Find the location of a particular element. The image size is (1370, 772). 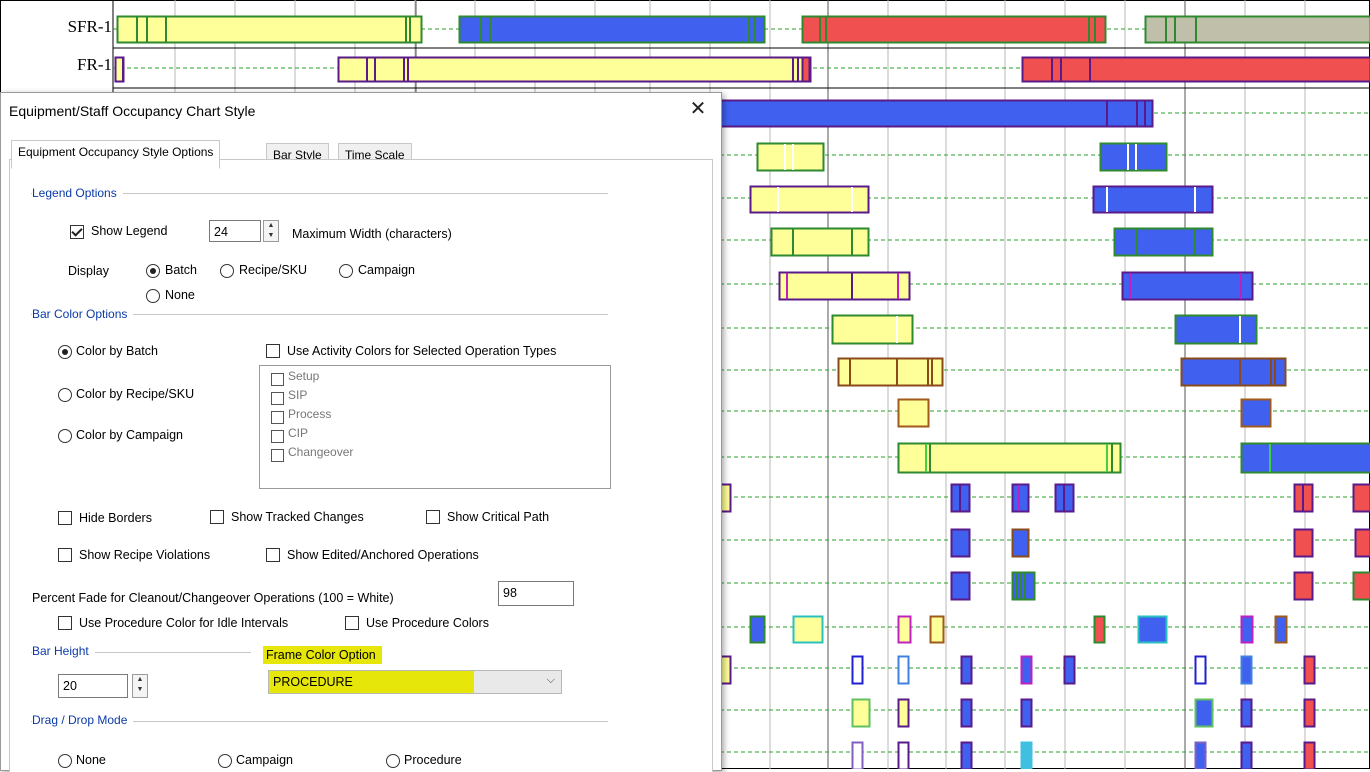

operation-type-checkbox-process is located at coordinates (277, 417).